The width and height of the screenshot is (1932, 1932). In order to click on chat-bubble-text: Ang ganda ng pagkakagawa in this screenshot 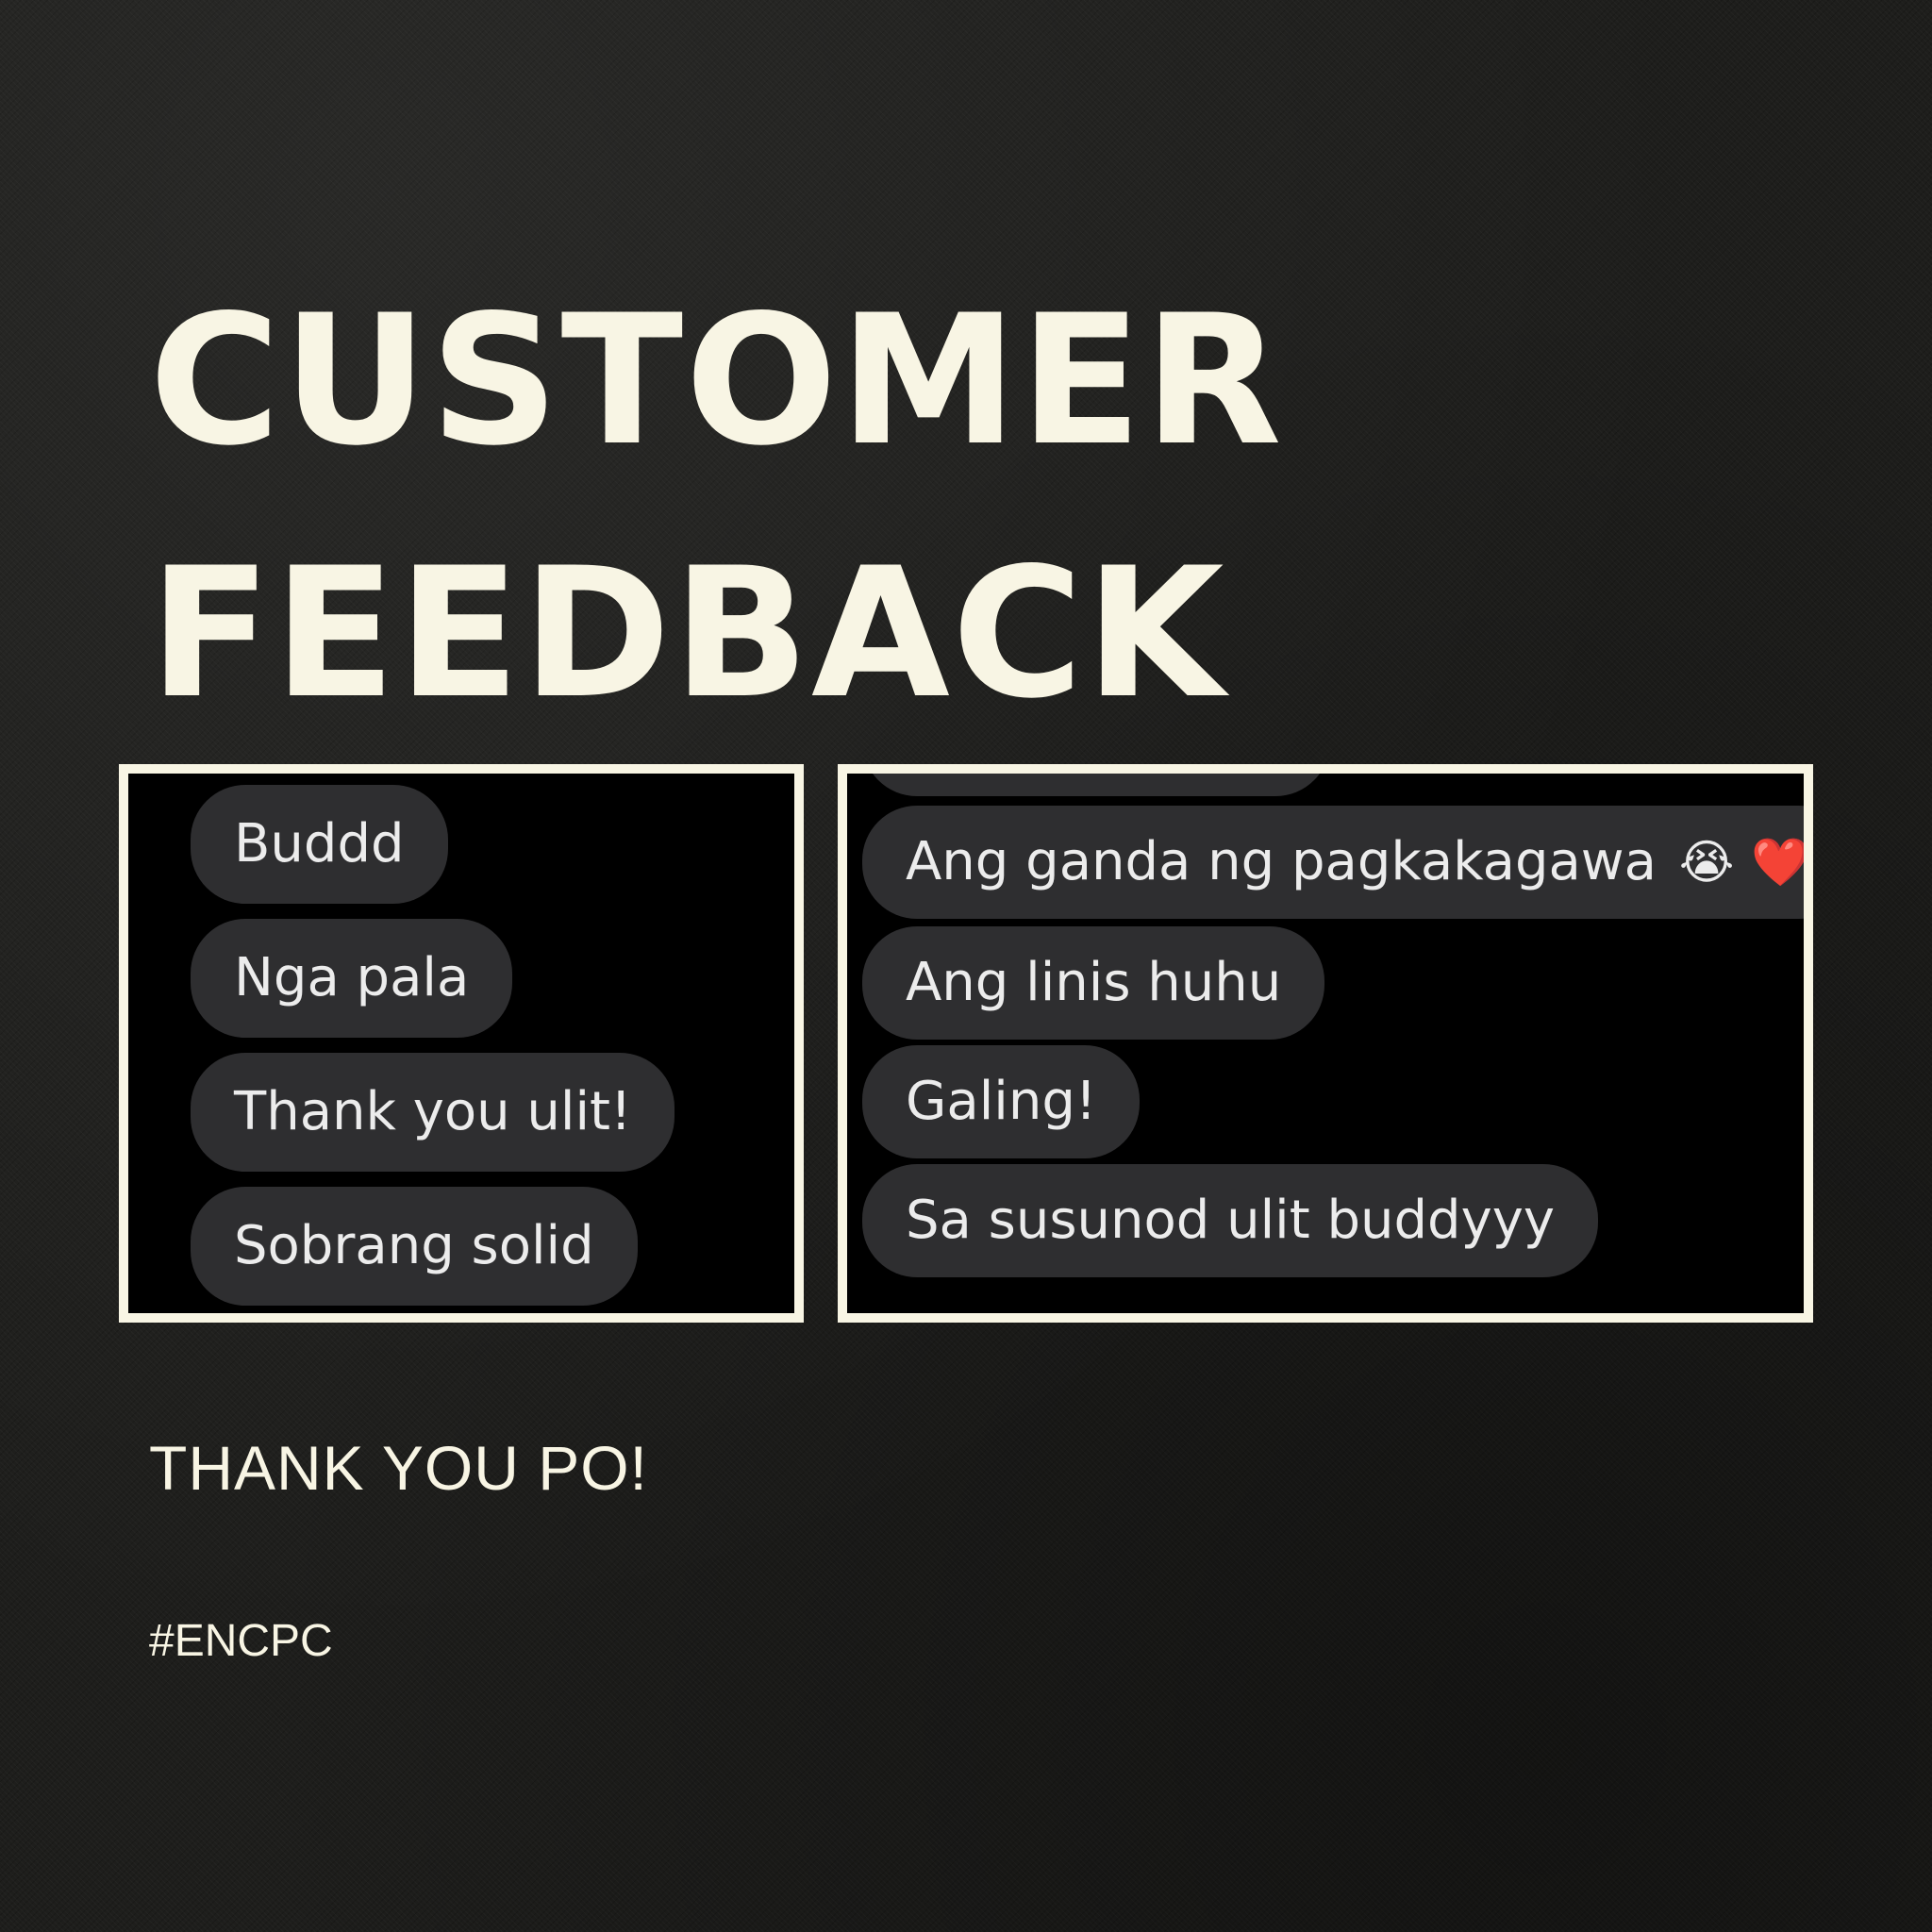, I will do `click(1282, 861)`.